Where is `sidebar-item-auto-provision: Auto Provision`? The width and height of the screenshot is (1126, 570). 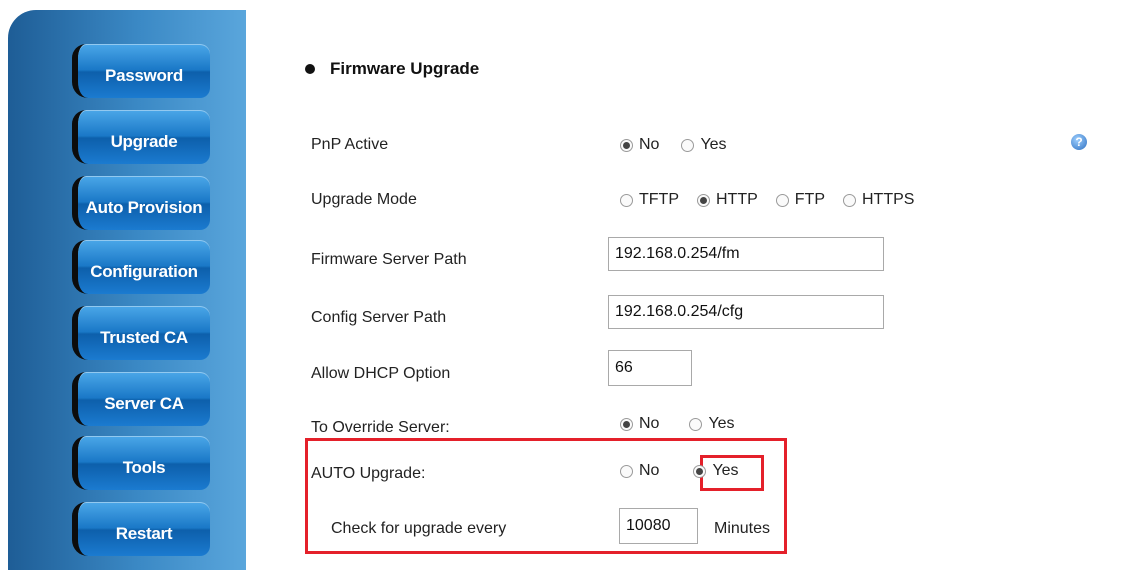 sidebar-item-auto-provision: Auto Provision is located at coordinates (141, 203).